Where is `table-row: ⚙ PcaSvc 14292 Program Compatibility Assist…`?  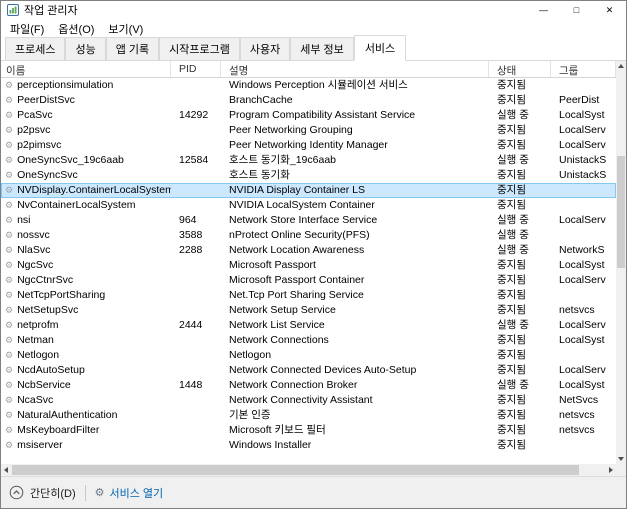 table-row: ⚙ PcaSvc 14292 Program Compatibility Assist… is located at coordinates (308, 115).